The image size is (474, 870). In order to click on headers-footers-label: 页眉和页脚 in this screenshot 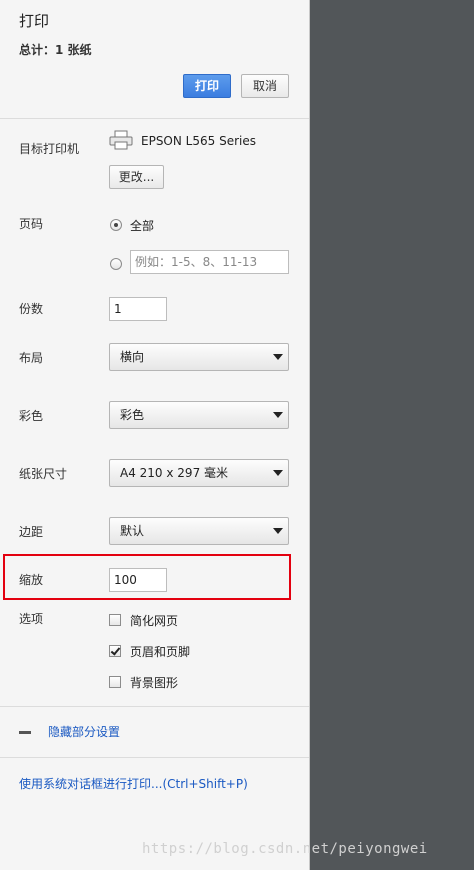, I will do `click(160, 652)`.